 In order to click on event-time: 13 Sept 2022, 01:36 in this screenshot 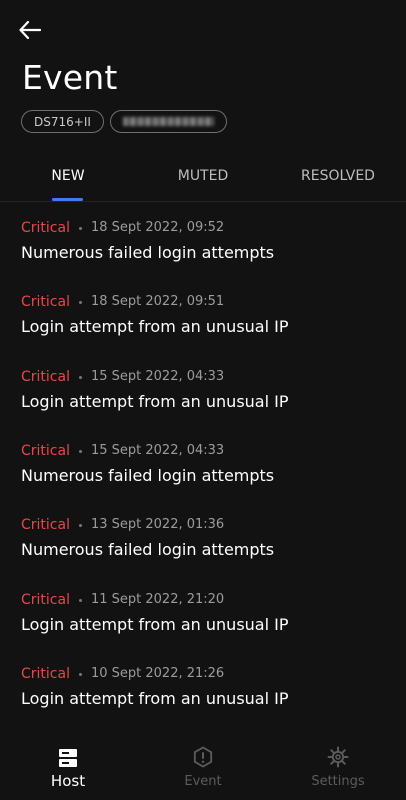, I will do `click(157, 524)`.